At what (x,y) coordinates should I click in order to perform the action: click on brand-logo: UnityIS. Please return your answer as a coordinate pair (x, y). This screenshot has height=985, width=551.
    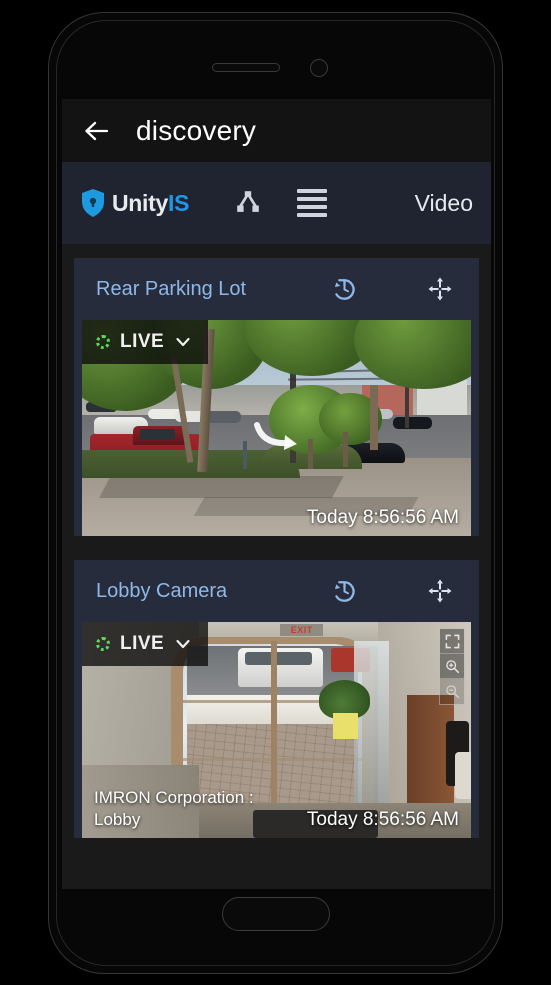
    Looking at the image, I should click on (134, 203).